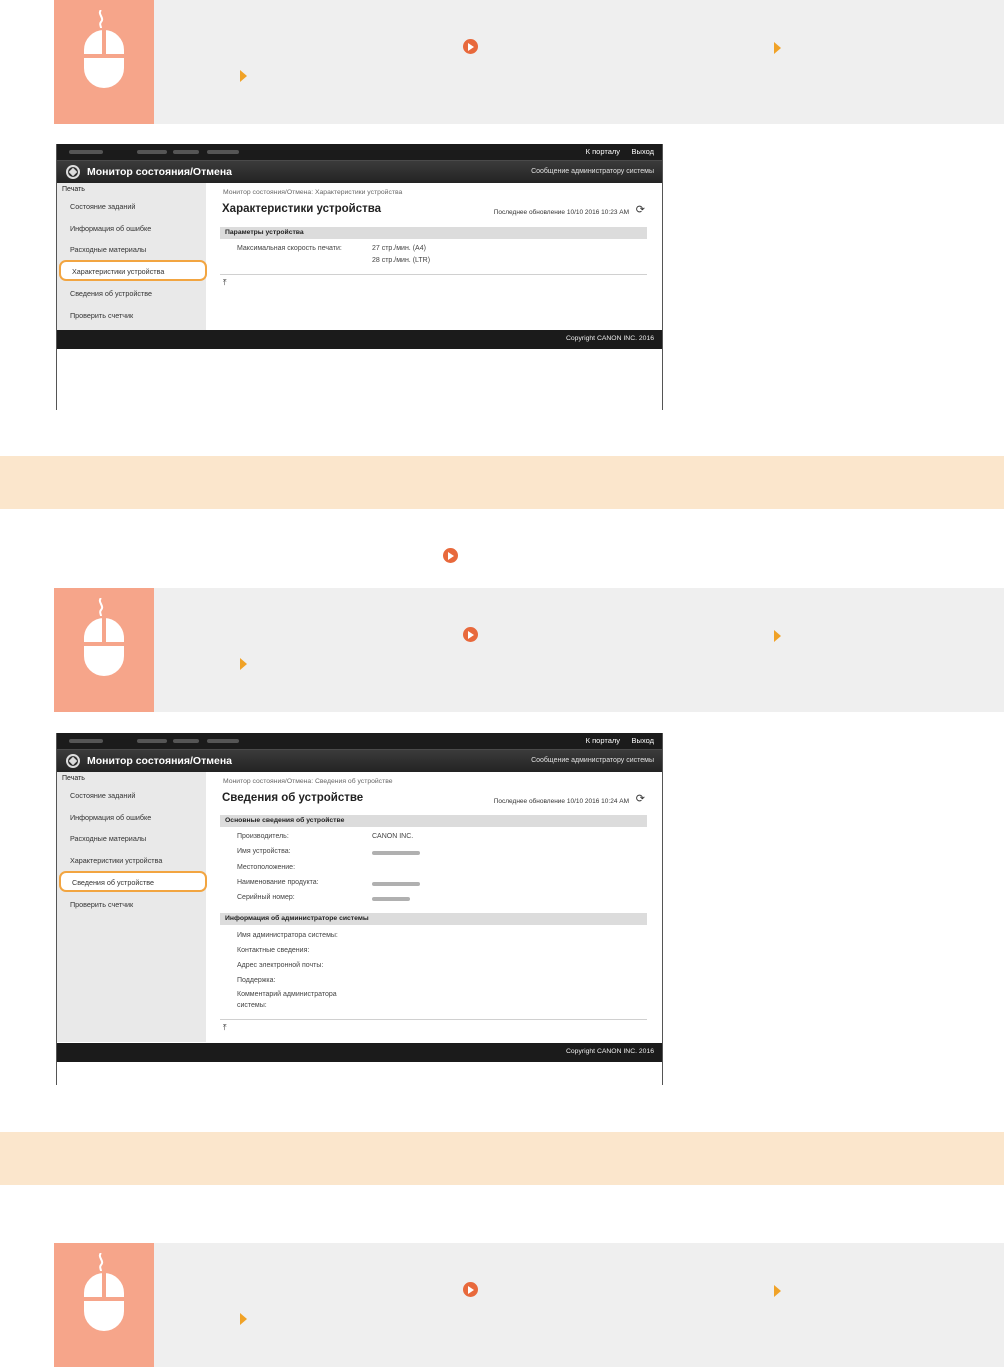 This screenshot has height=1367, width=1004. Describe the element at coordinates (433, 233) in the screenshot. I see `section-header: Параметры устройства` at that location.